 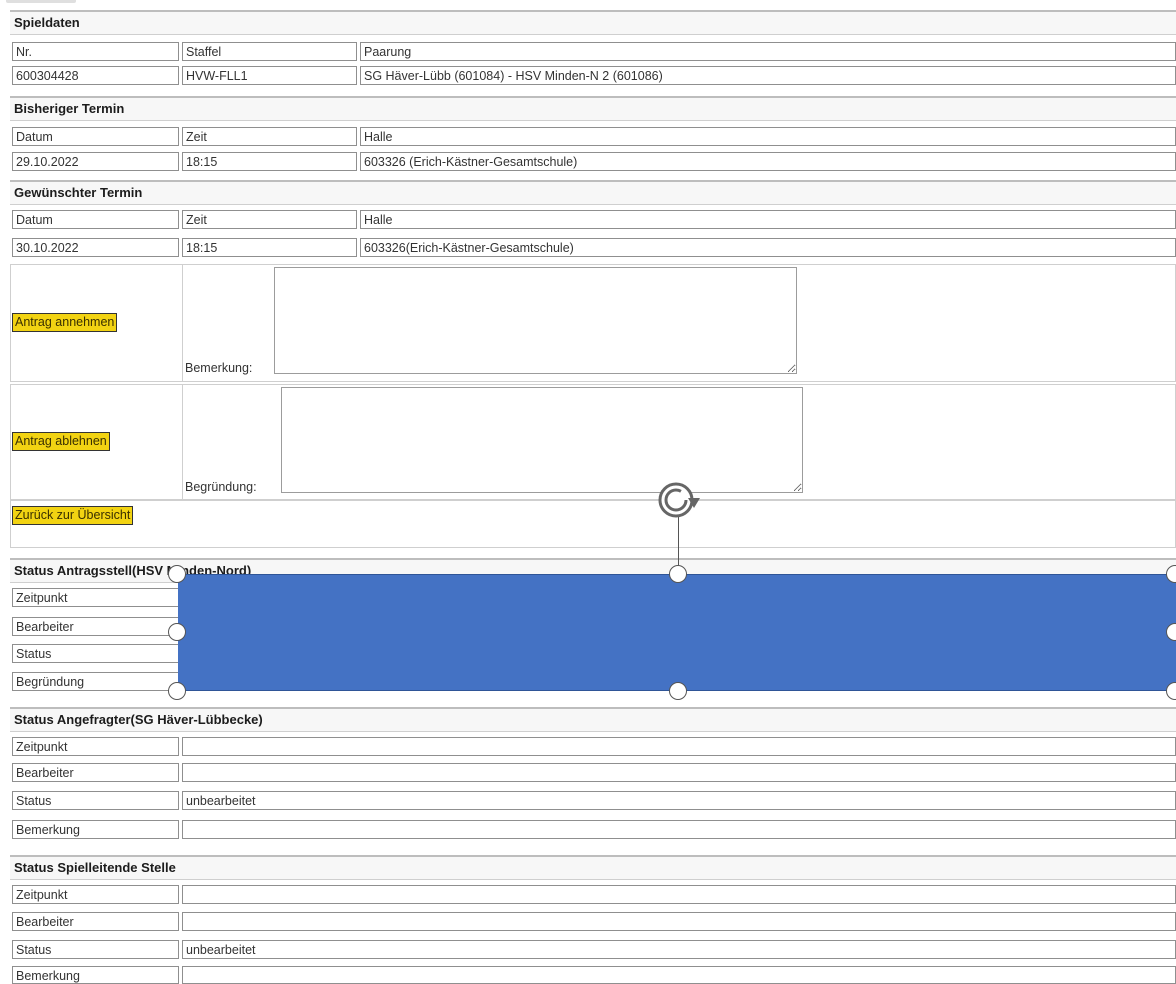 I want to click on accept-request-button: Antrag annehmen, so click(x=65, y=322).